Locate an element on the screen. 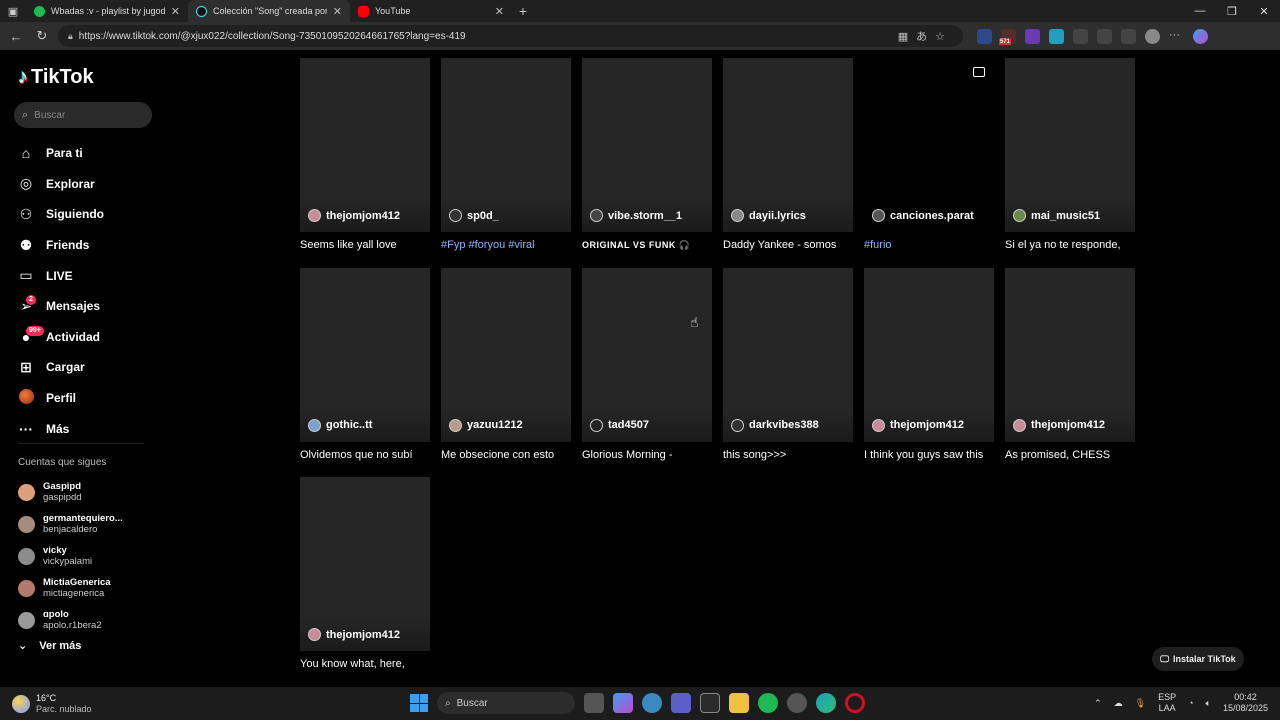  video-author: tad4507 is located at coordinates (619, 425).